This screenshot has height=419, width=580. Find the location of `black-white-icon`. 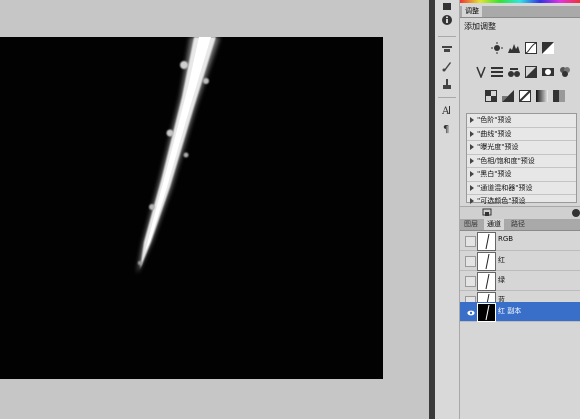

black-white-icon is located at coordinates (531, 72).